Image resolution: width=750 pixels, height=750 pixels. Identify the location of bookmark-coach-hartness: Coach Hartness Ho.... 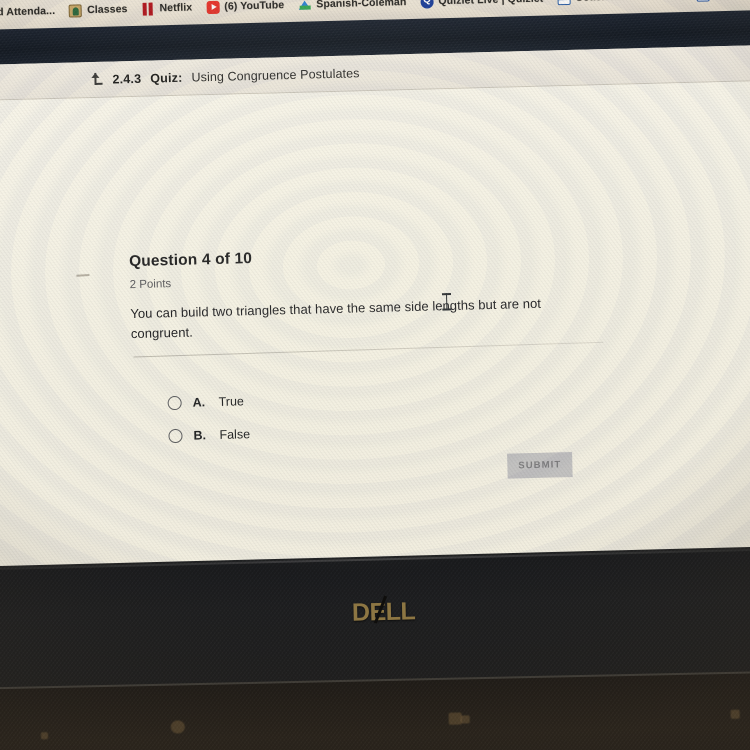
(620, 2).